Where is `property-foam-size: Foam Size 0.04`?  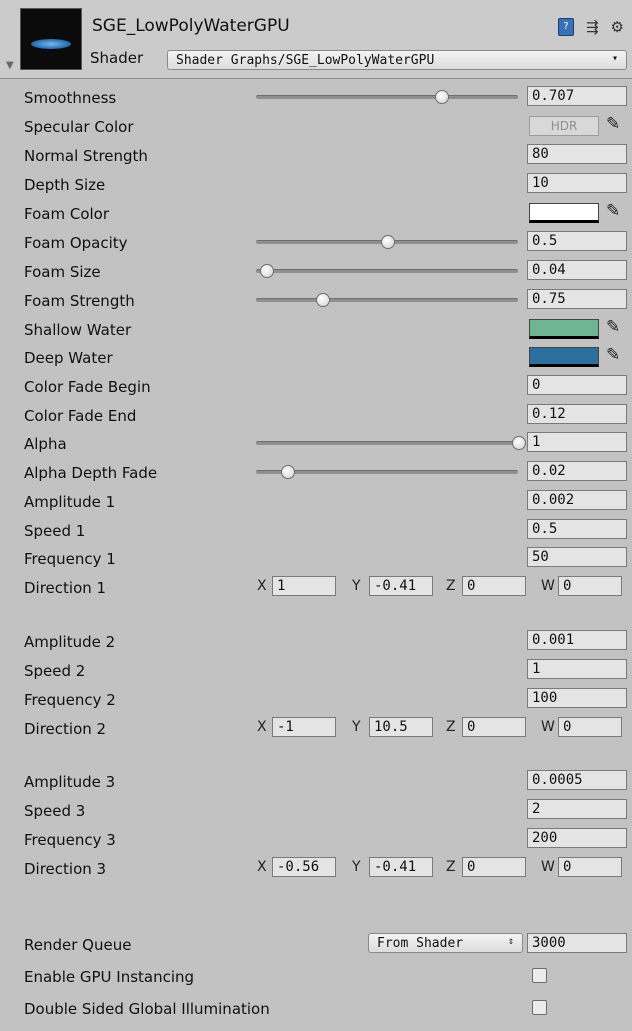 property-foam-size: Foam Size 0.04 is located at coordinates (316, 271).